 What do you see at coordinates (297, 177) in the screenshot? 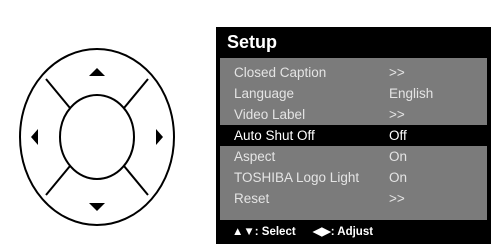
I see `menu-item-label: TOSHIBA Logo Light` at bounding box center [297, 177].